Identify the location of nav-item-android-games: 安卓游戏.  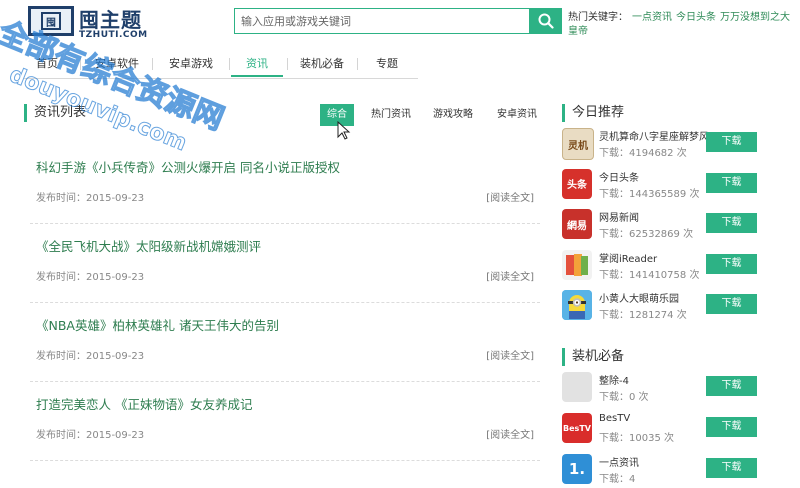
(191, 63).